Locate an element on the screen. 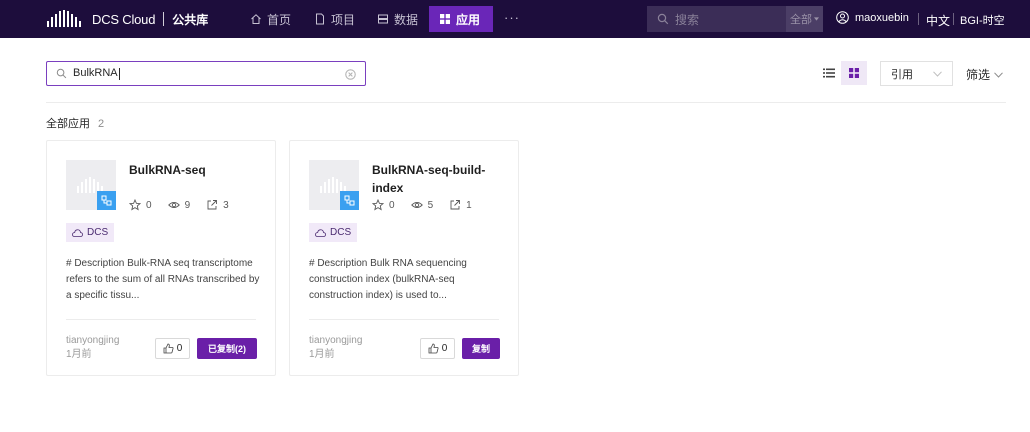 The height and width of the screenshot is (432, 1030). view-count-value: 5 is located at coordinates (430, 205).